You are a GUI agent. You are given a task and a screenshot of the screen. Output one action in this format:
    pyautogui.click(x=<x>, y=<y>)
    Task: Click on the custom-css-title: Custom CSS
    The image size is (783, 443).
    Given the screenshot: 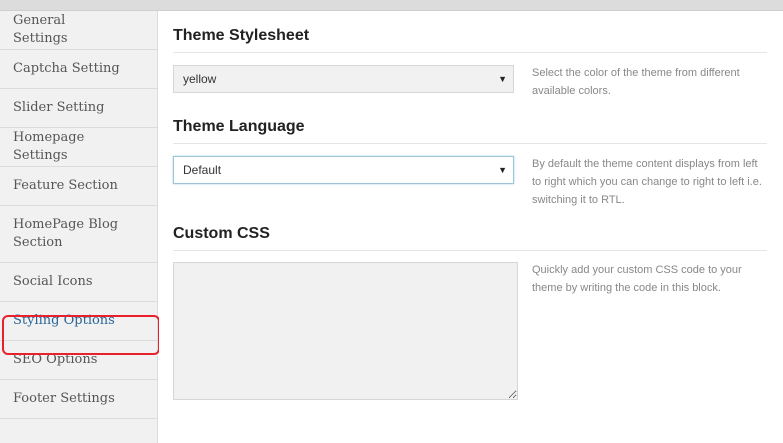 What is the action you would take?
    pyautogui.click(x=470, y=235)
    